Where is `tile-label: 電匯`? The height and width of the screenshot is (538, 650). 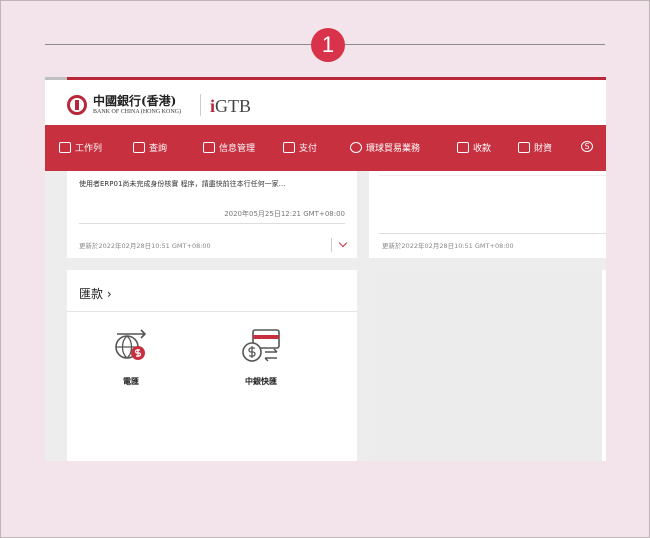
tile-label: 電匯 is located at coordinates (131, 381).